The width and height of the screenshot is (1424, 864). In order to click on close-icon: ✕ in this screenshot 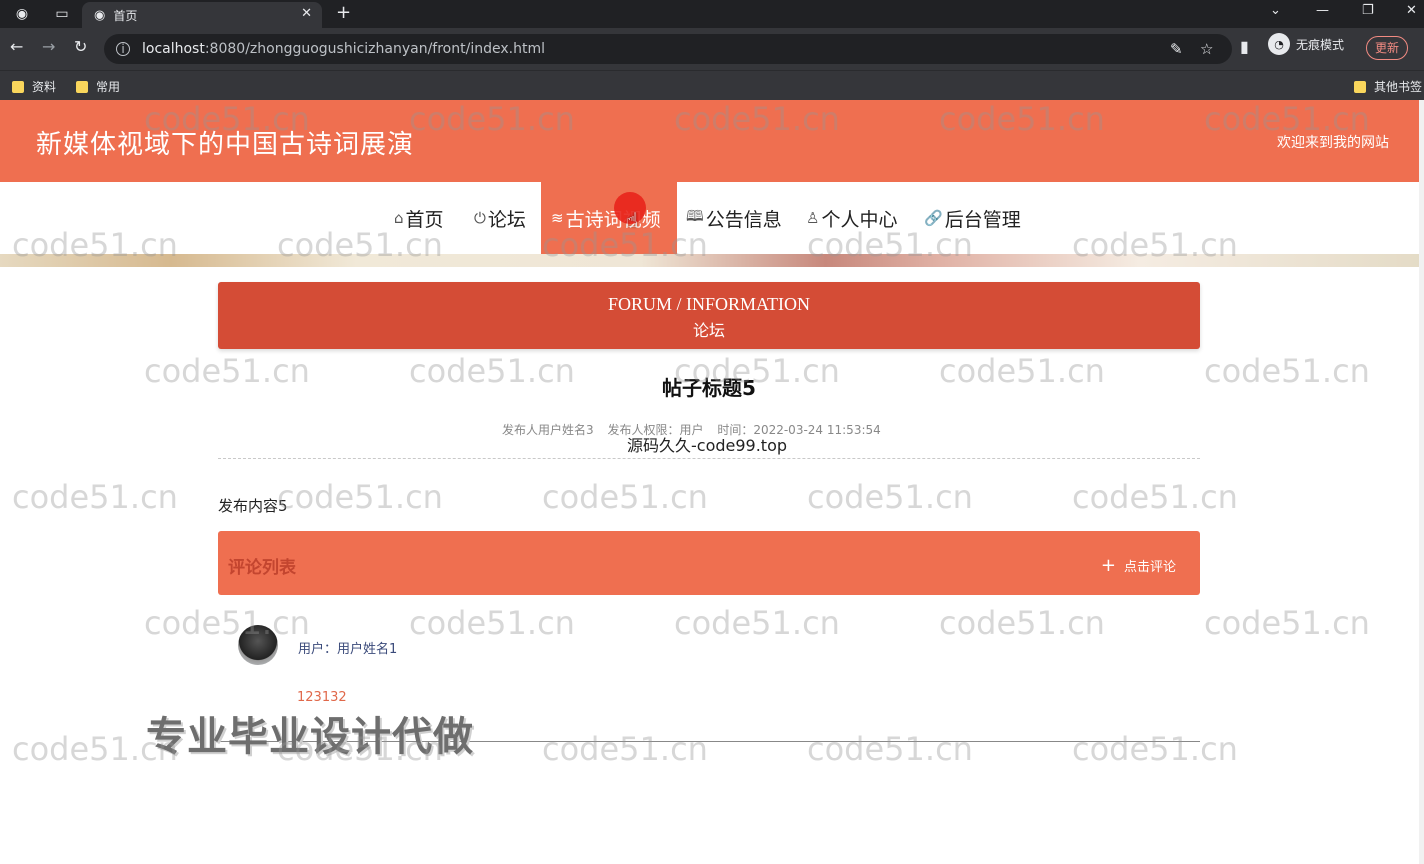, I will do `click(306, 13)`.